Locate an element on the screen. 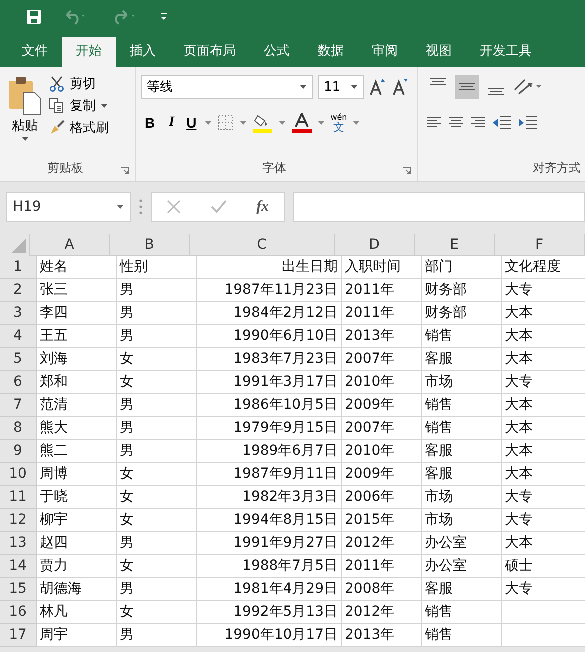 The width and height of the screenshot is (585, 652). underline-button: U is located at coordinates (191, 123).